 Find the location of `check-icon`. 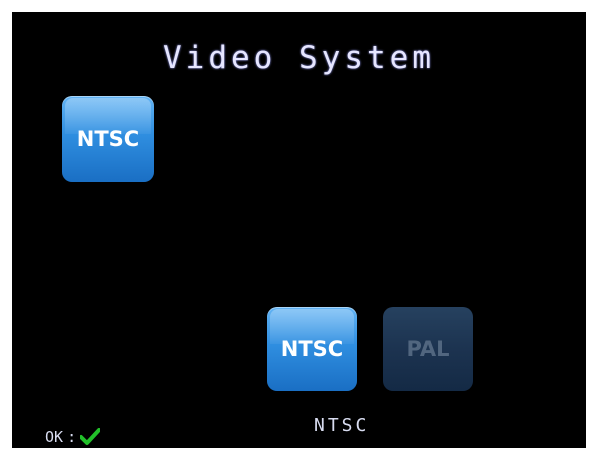

check-icon is located at coordinates (90, 437).